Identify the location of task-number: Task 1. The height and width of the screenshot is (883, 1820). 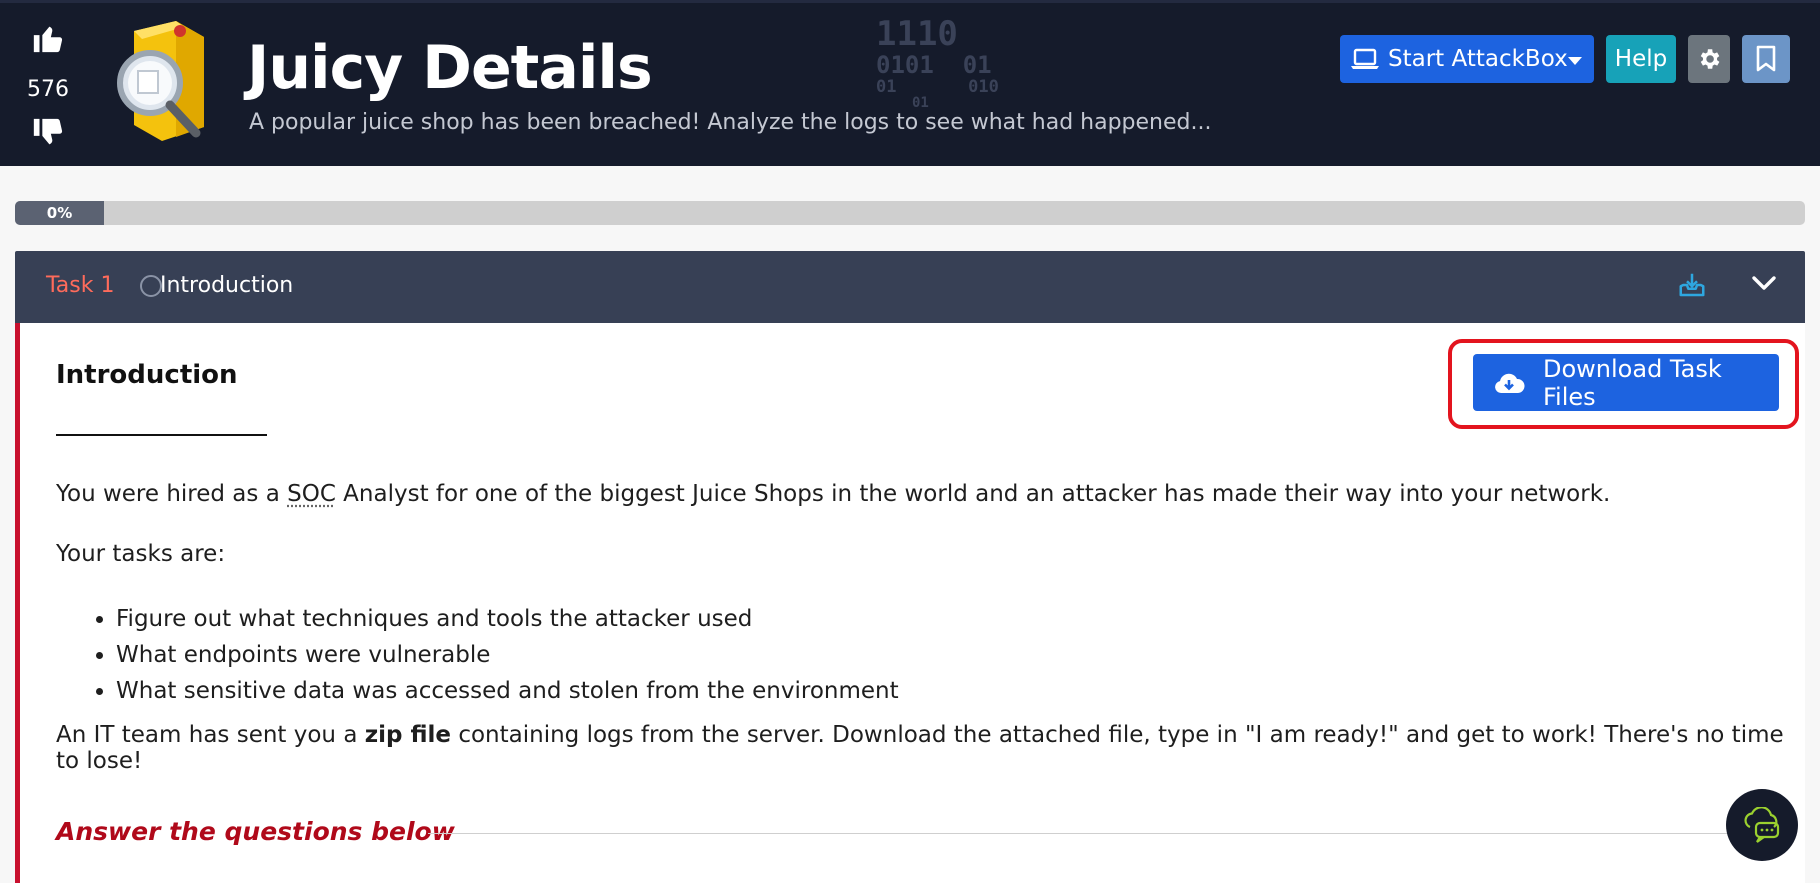
(80, 285).